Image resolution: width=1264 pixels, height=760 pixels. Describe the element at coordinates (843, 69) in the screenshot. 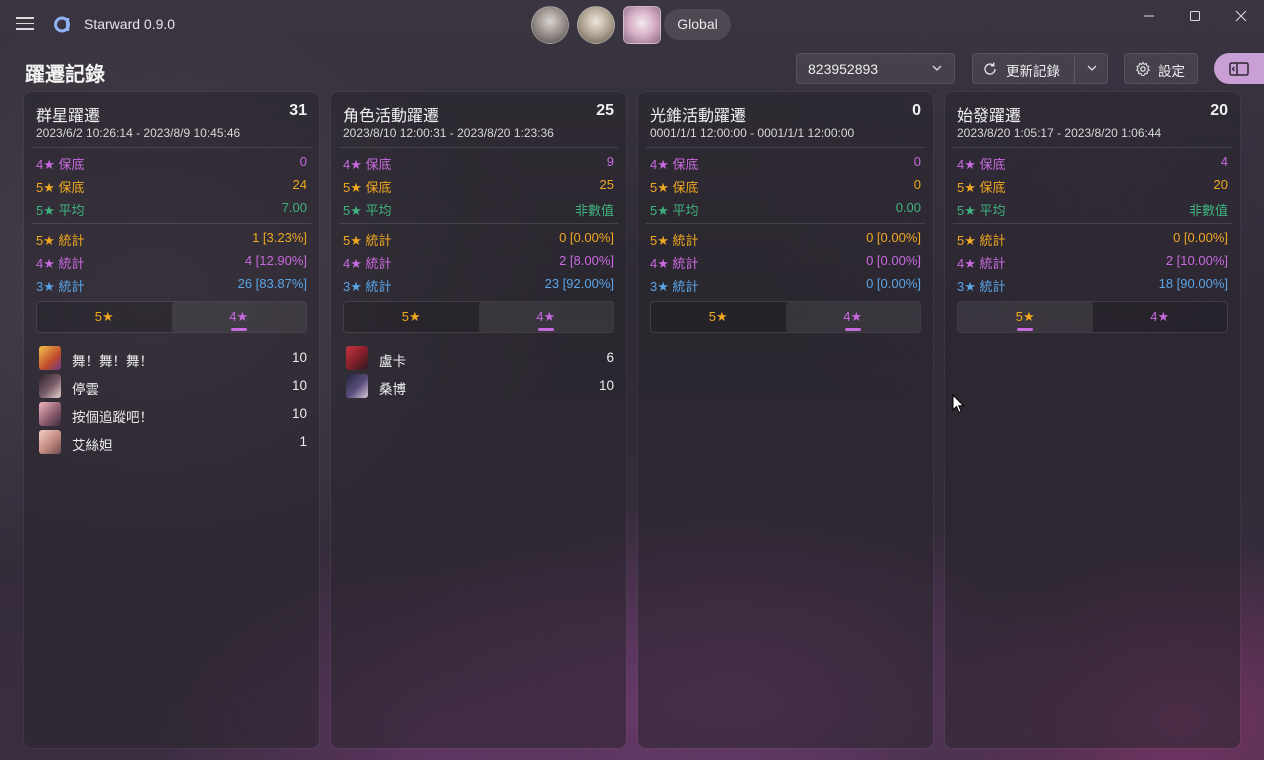

I see `uid-select-value: 823952893` at that location.